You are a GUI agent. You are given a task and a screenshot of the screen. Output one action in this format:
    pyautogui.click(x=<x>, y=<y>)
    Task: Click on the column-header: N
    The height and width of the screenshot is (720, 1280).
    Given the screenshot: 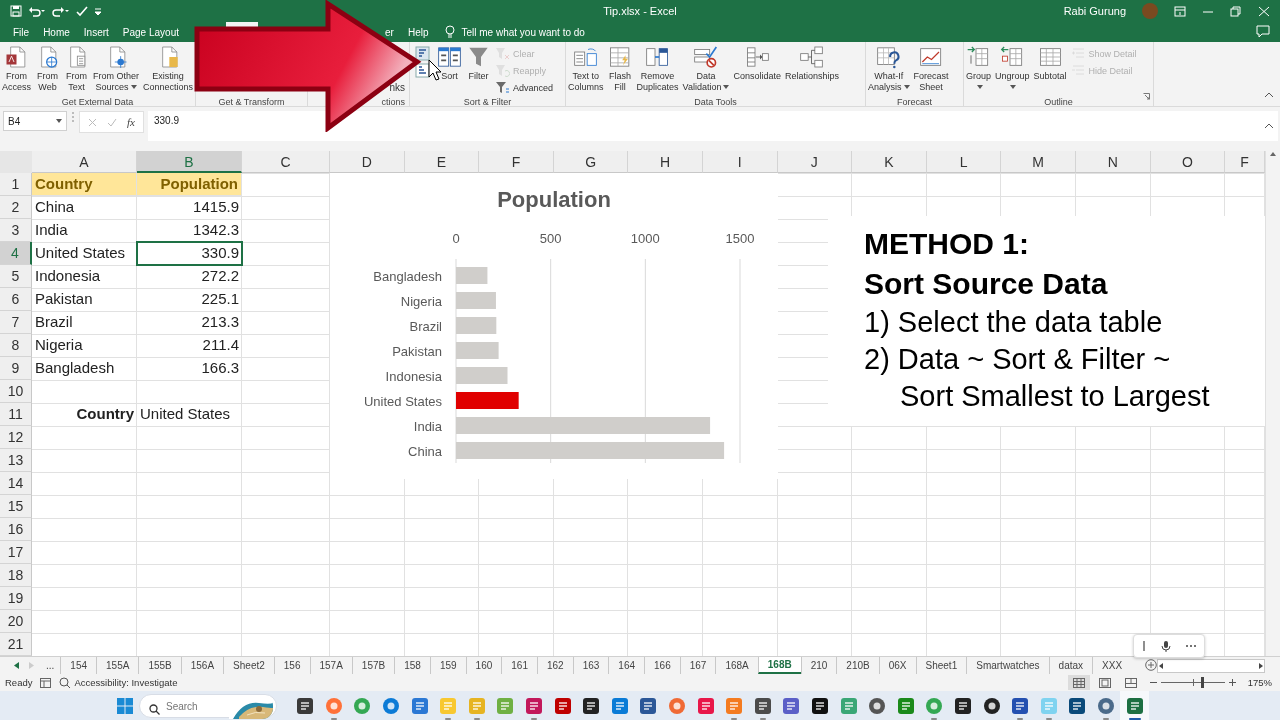 What is the action you would take?
    pyautogui.click(x=1113, y=162)
    